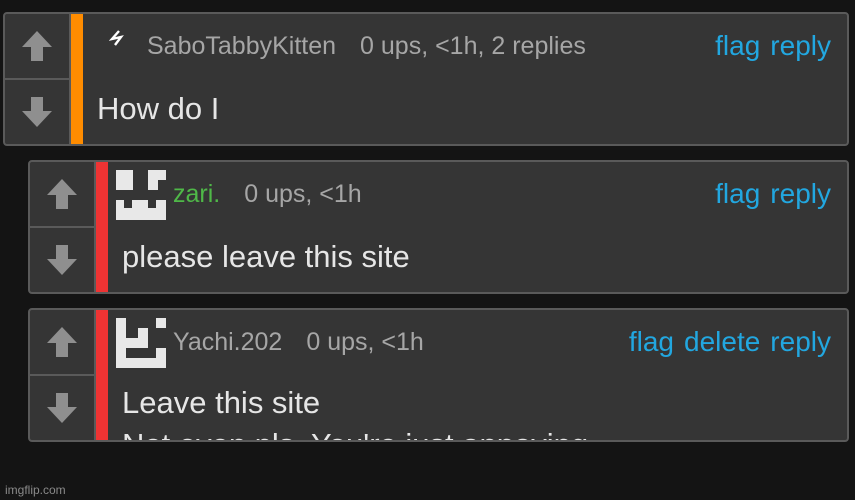 Image resolution: width=855 pixels, height=500 pixels. What do you see at coordinates (227, 342) in the screenshot?
I see `username: Yachi.202` at bounding box center [227, 342].